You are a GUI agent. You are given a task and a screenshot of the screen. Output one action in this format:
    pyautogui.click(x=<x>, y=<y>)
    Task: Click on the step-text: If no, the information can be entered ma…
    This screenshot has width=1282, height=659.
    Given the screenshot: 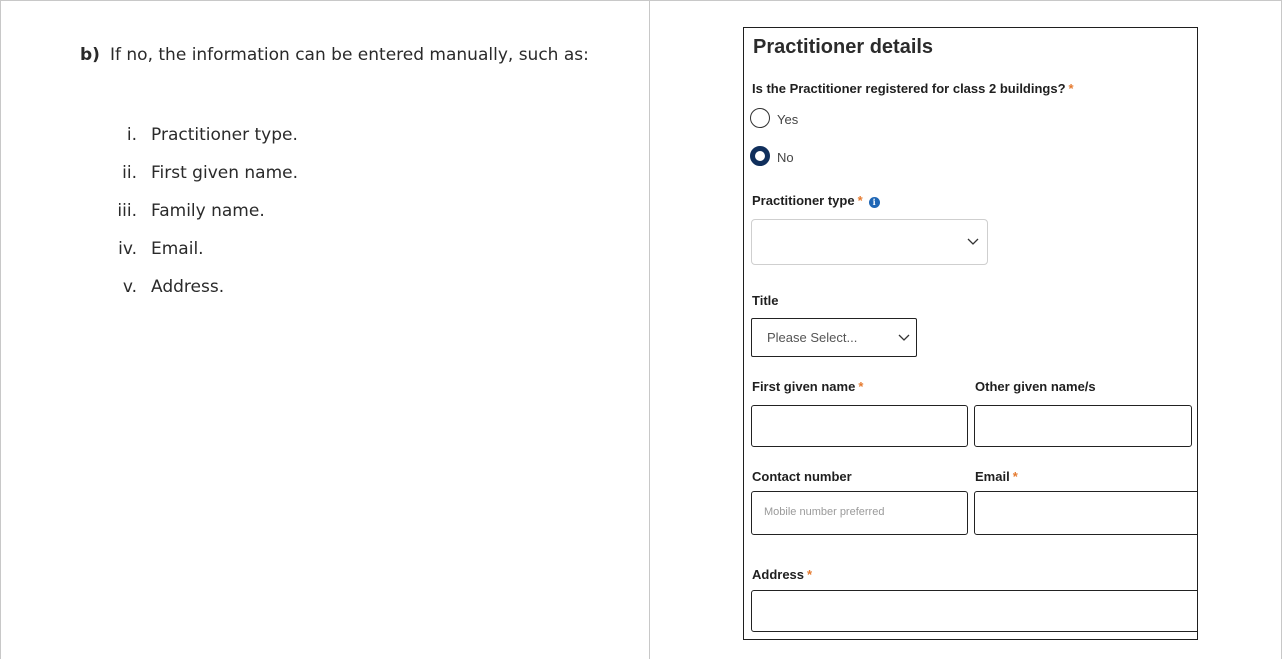 What is the action you would take?
    pyautogui.click(x=349, y=55)
    